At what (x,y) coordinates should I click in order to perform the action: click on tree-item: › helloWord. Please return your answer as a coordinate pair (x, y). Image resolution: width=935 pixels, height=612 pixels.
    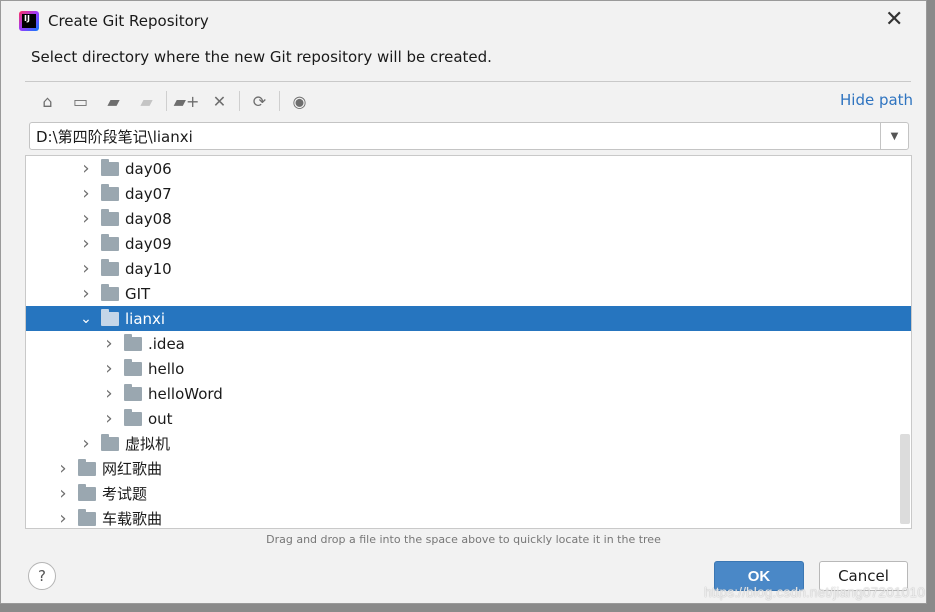
    Looking at the image, I should click on (468, 393).